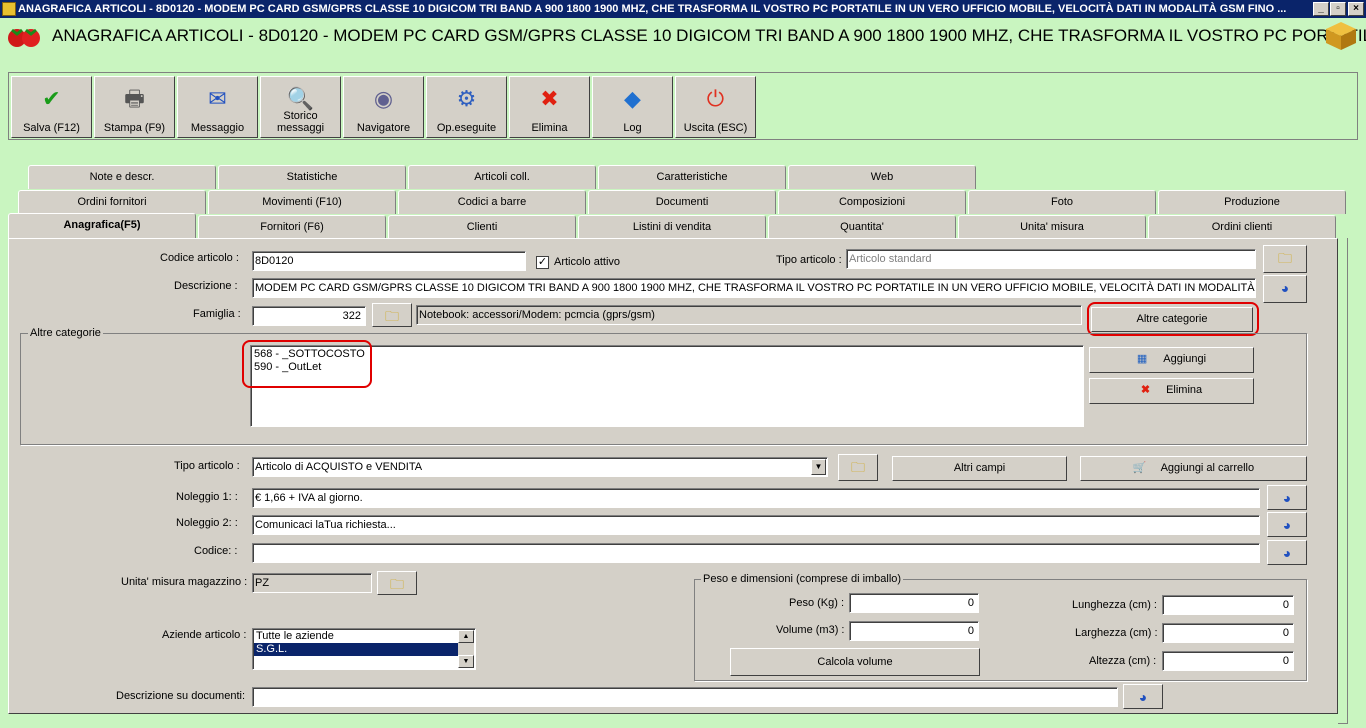 The width and height of the screenshot is (1366, 728). I want to click on tipo-select: Articolo di ACQUISTO e VENDITA, so click(540, 467).